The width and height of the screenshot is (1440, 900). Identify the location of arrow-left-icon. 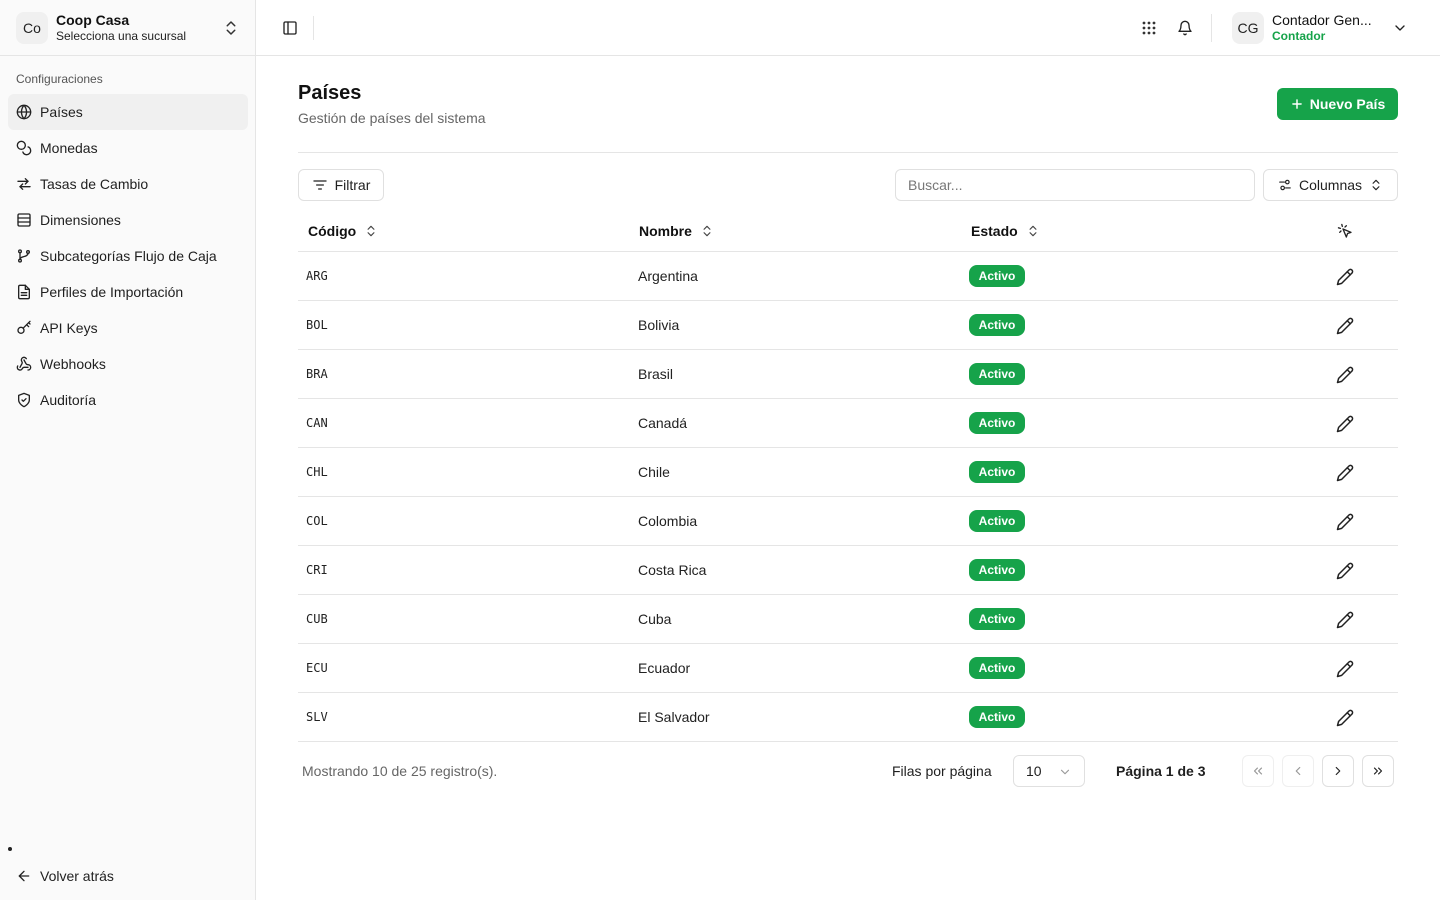
(24, 876).